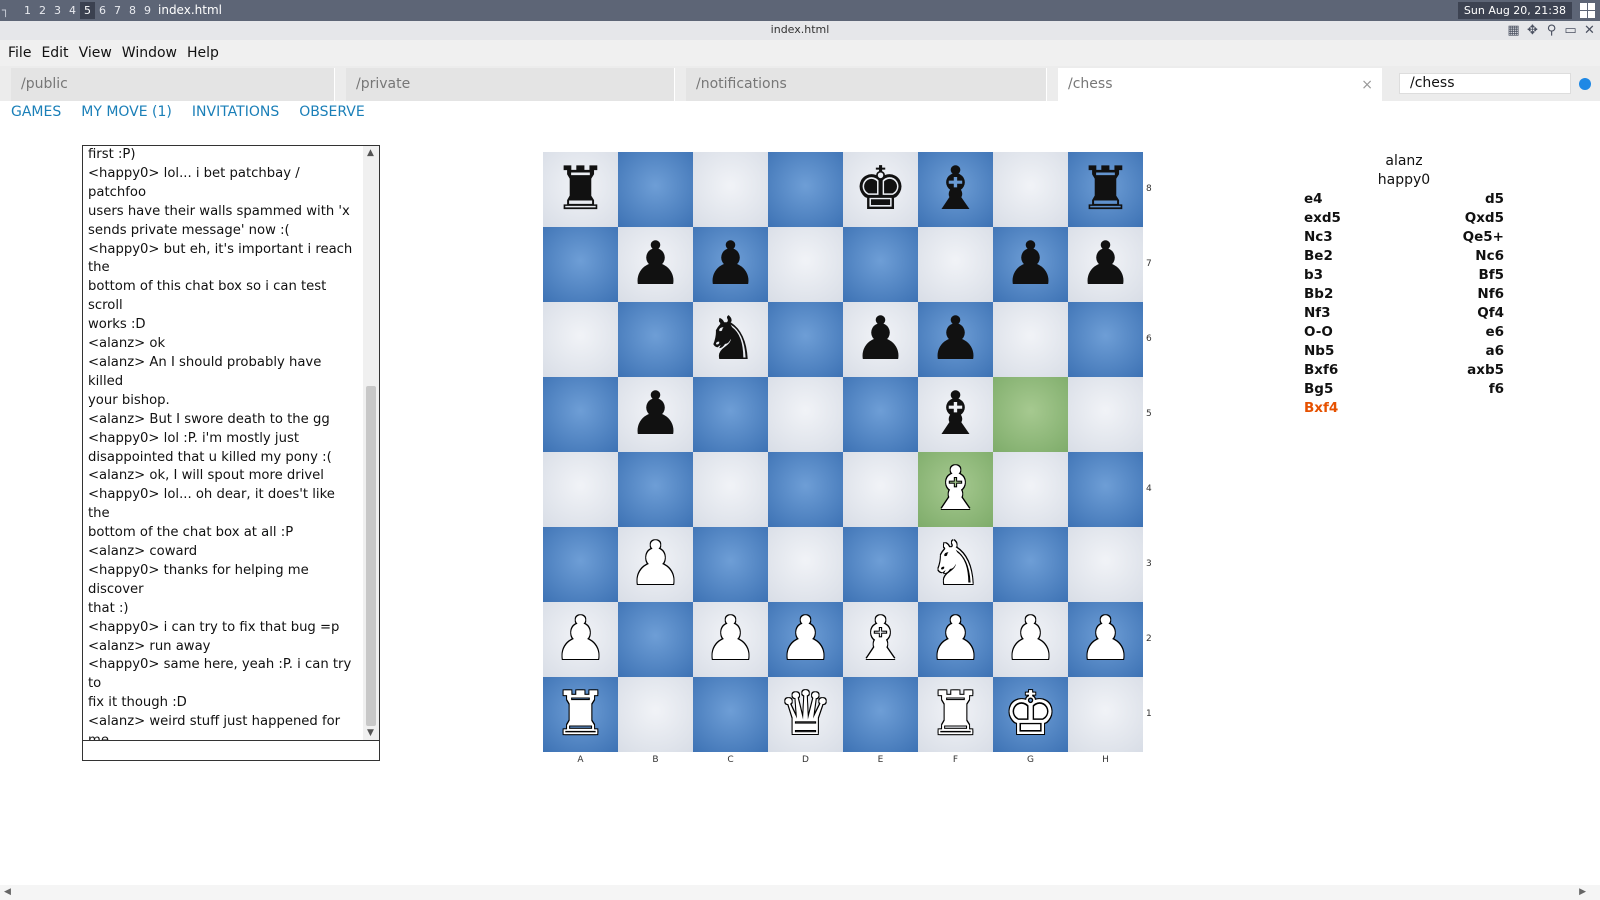 The height and width of the screenshot is (900, 1600). Describe the element at coordinates (955, 264) in the screenshot. I see `square-f7` at that location.